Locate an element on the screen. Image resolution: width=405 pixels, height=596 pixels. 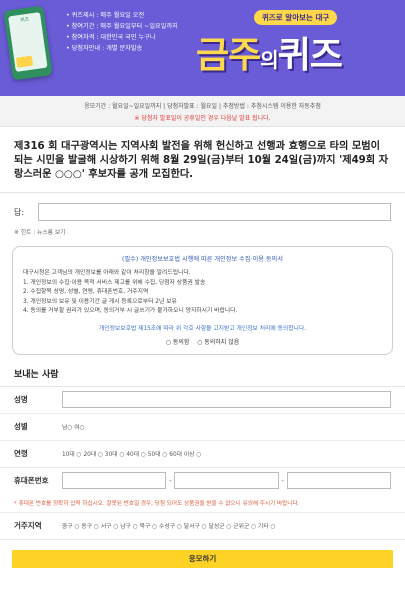
banner-title-small: 의 is located at coordinates (269, 60).